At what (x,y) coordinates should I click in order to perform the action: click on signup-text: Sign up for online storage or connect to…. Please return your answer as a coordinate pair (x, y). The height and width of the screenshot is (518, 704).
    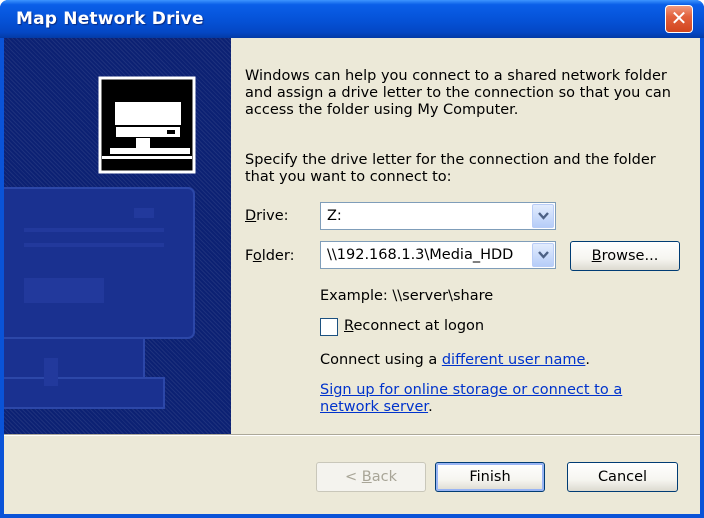
    Looking at the image, I should click on (471, 398).